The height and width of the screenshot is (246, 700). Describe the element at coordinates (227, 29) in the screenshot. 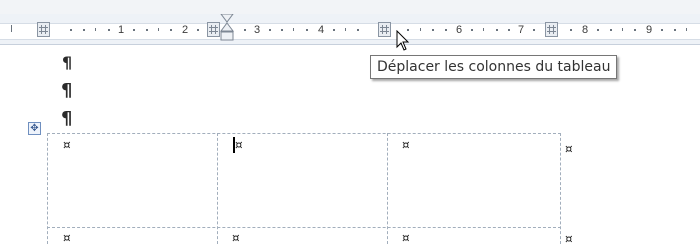

I see `indent-marker` at that location.